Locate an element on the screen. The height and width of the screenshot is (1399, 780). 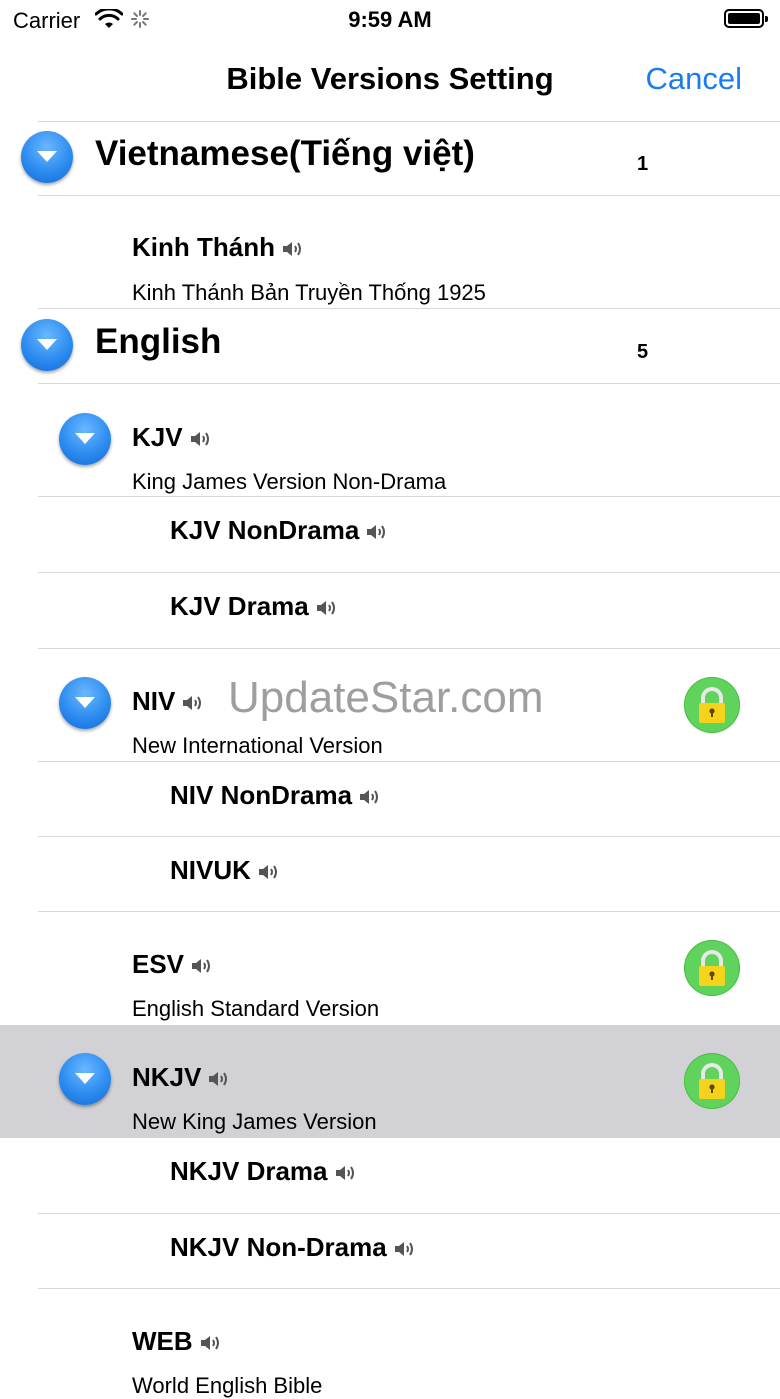
navigation-bar: Bible Versions Setting Cancel is located at coordinates (390, 80).